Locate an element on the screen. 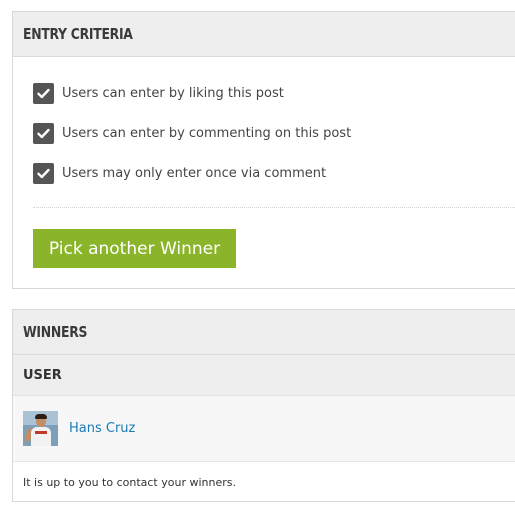 The width and height of the screenshot is (515, 515). criteria-item-once: Users may only enter once via comment is located at coordinates (192, 173).